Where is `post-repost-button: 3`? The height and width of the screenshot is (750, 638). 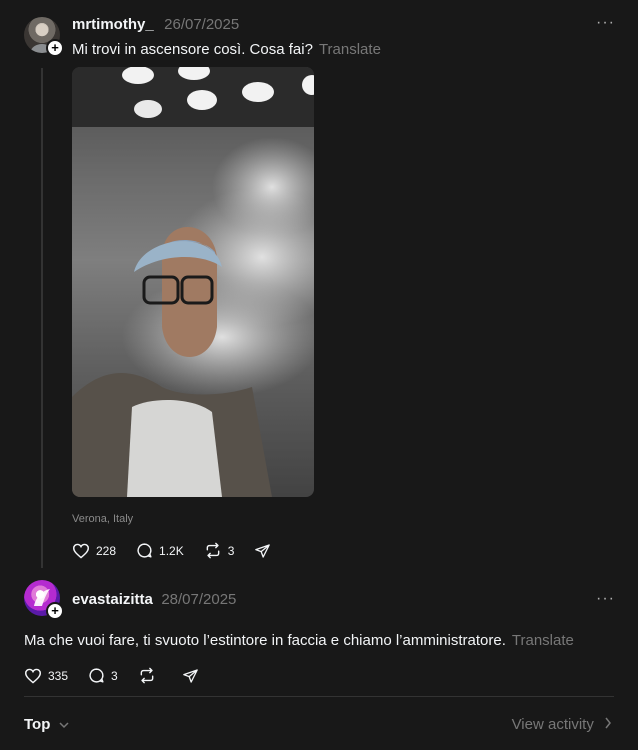 post-repost-button: 3 is located at coordinates (219, 550).